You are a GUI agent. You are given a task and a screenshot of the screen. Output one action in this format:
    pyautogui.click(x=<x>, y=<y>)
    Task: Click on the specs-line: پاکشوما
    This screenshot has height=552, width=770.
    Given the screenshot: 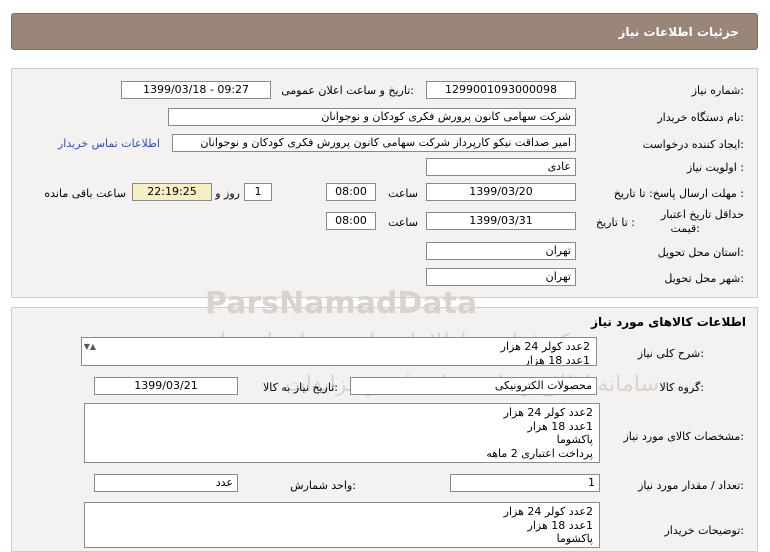 What is the action you would take?
    pyautogui.click(x=574, y=439)
    